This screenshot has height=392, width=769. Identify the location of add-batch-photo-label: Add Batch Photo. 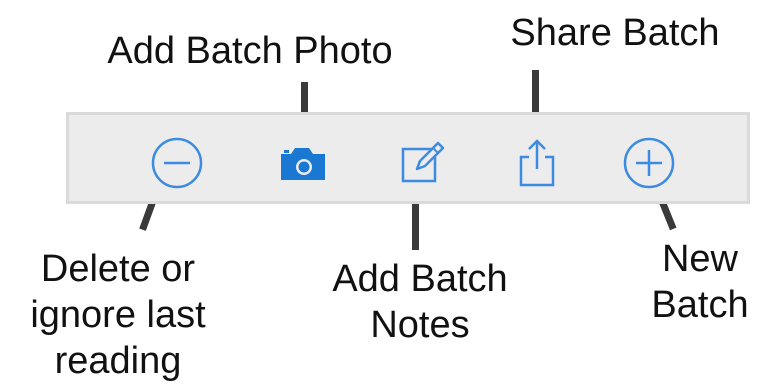
(250, 51).